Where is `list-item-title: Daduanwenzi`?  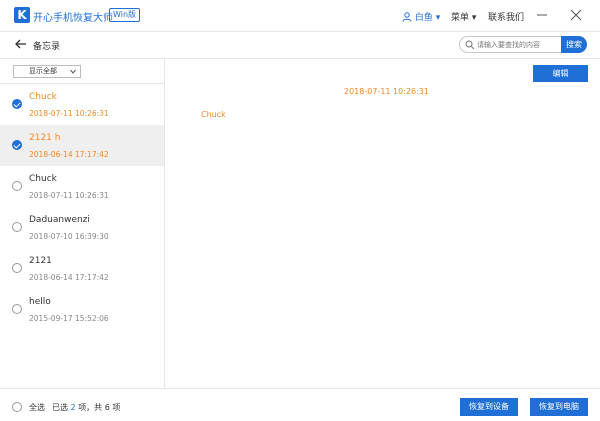 list-item-title: Daduanwenzi is located at coordinates (59, 220).